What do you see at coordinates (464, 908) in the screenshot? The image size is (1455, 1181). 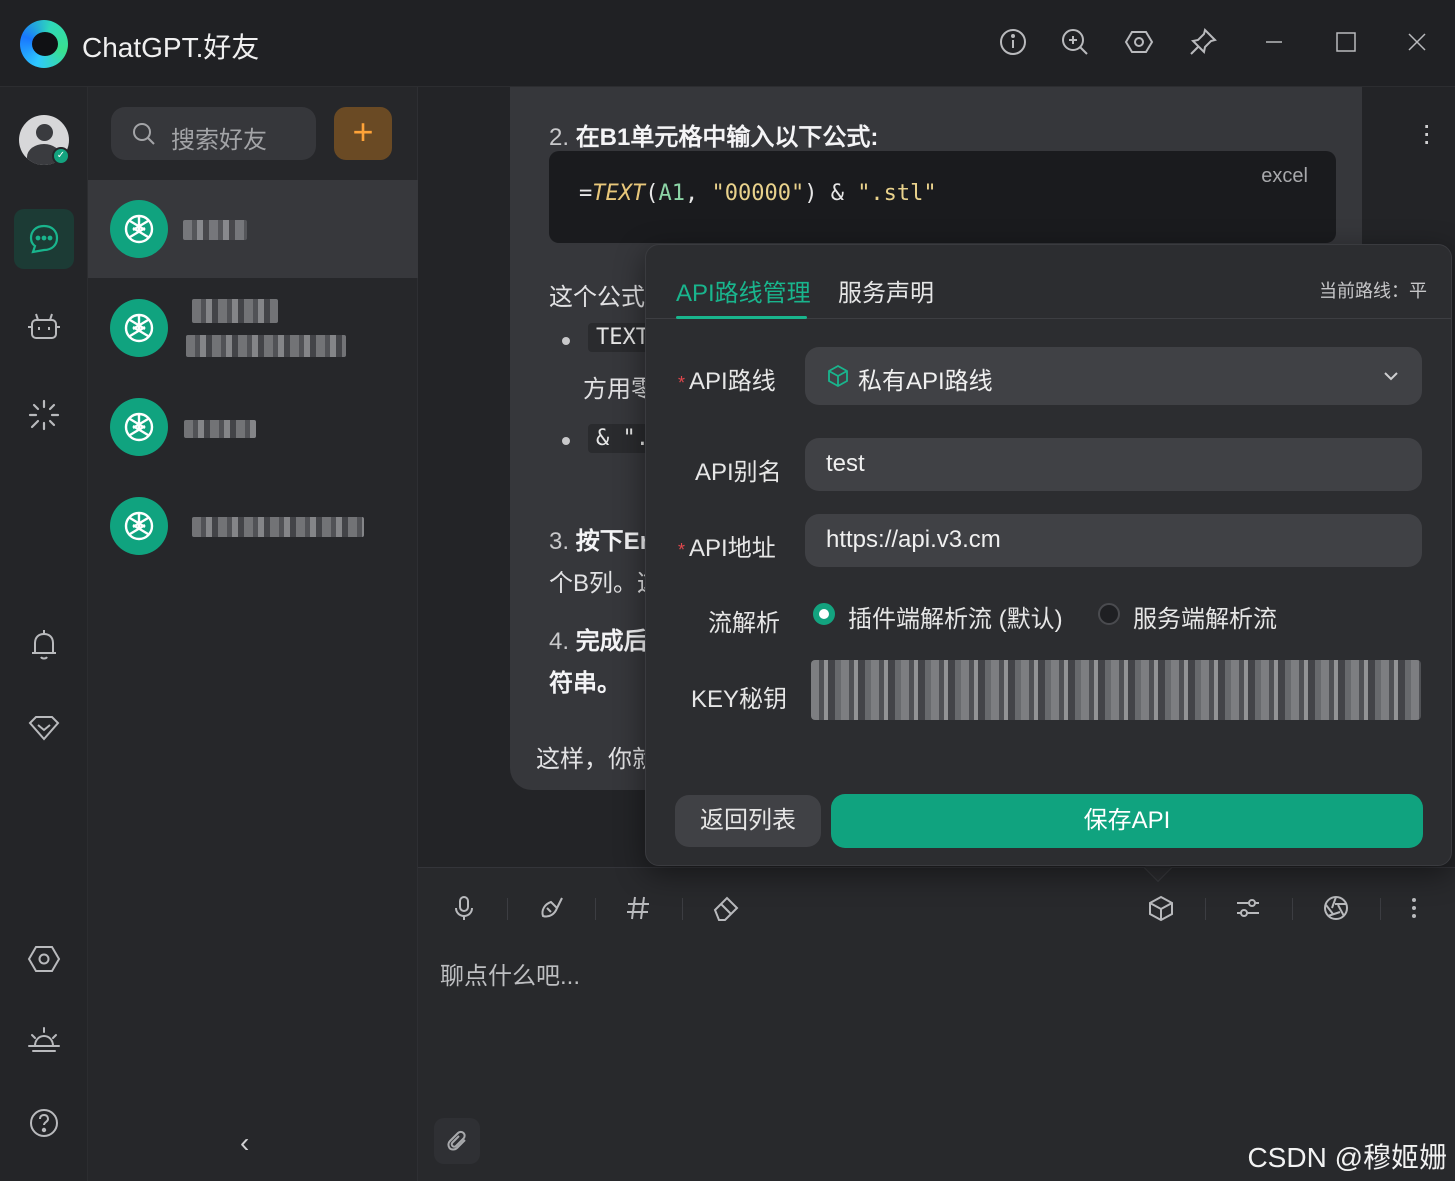 I see `microphone-icon` at bounding box center [464, 908].